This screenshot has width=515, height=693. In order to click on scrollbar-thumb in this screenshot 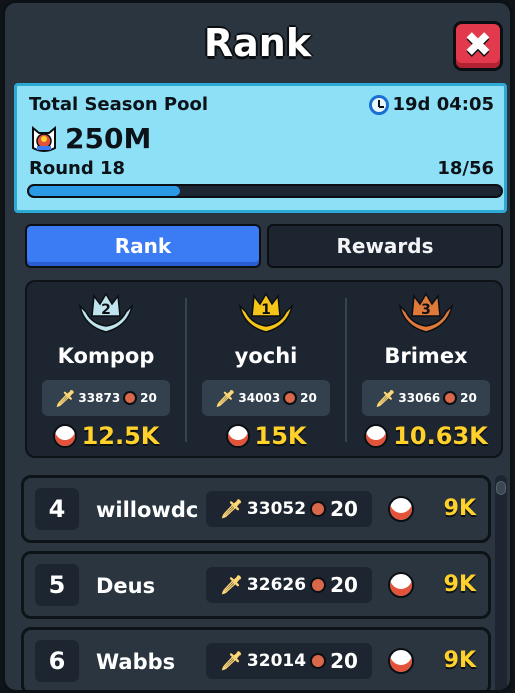, I will do `click(501, 488)`.